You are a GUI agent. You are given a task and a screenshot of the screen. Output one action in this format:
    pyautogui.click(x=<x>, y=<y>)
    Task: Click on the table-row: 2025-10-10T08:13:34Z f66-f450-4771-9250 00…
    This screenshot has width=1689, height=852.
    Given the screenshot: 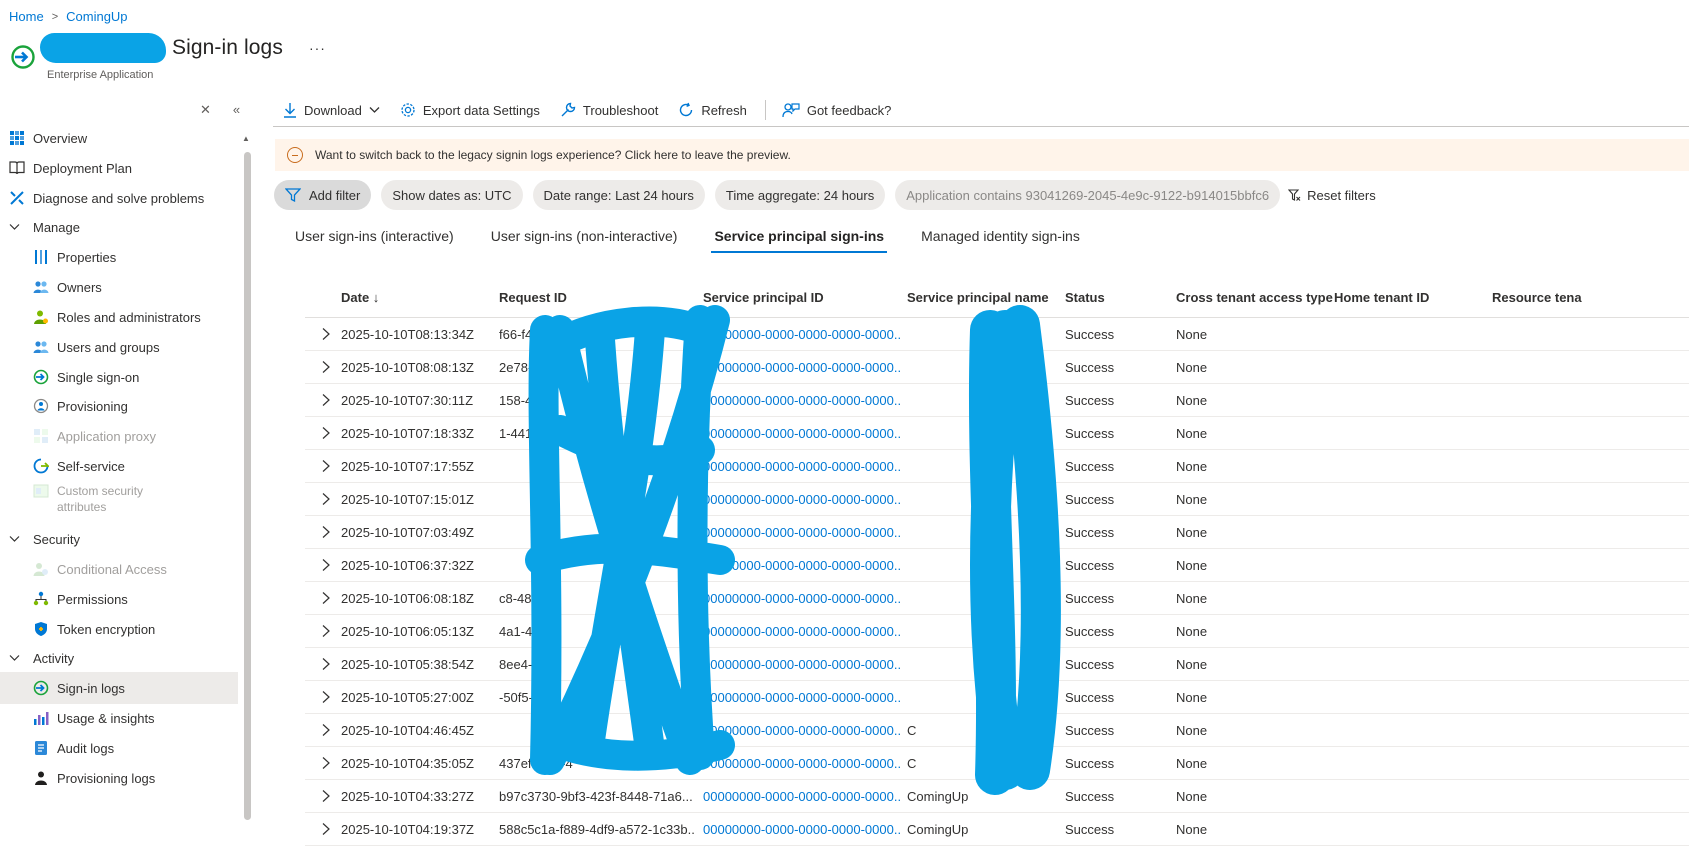 What is the action you would take?
    pyautogui.click(x=997, y=334)
    